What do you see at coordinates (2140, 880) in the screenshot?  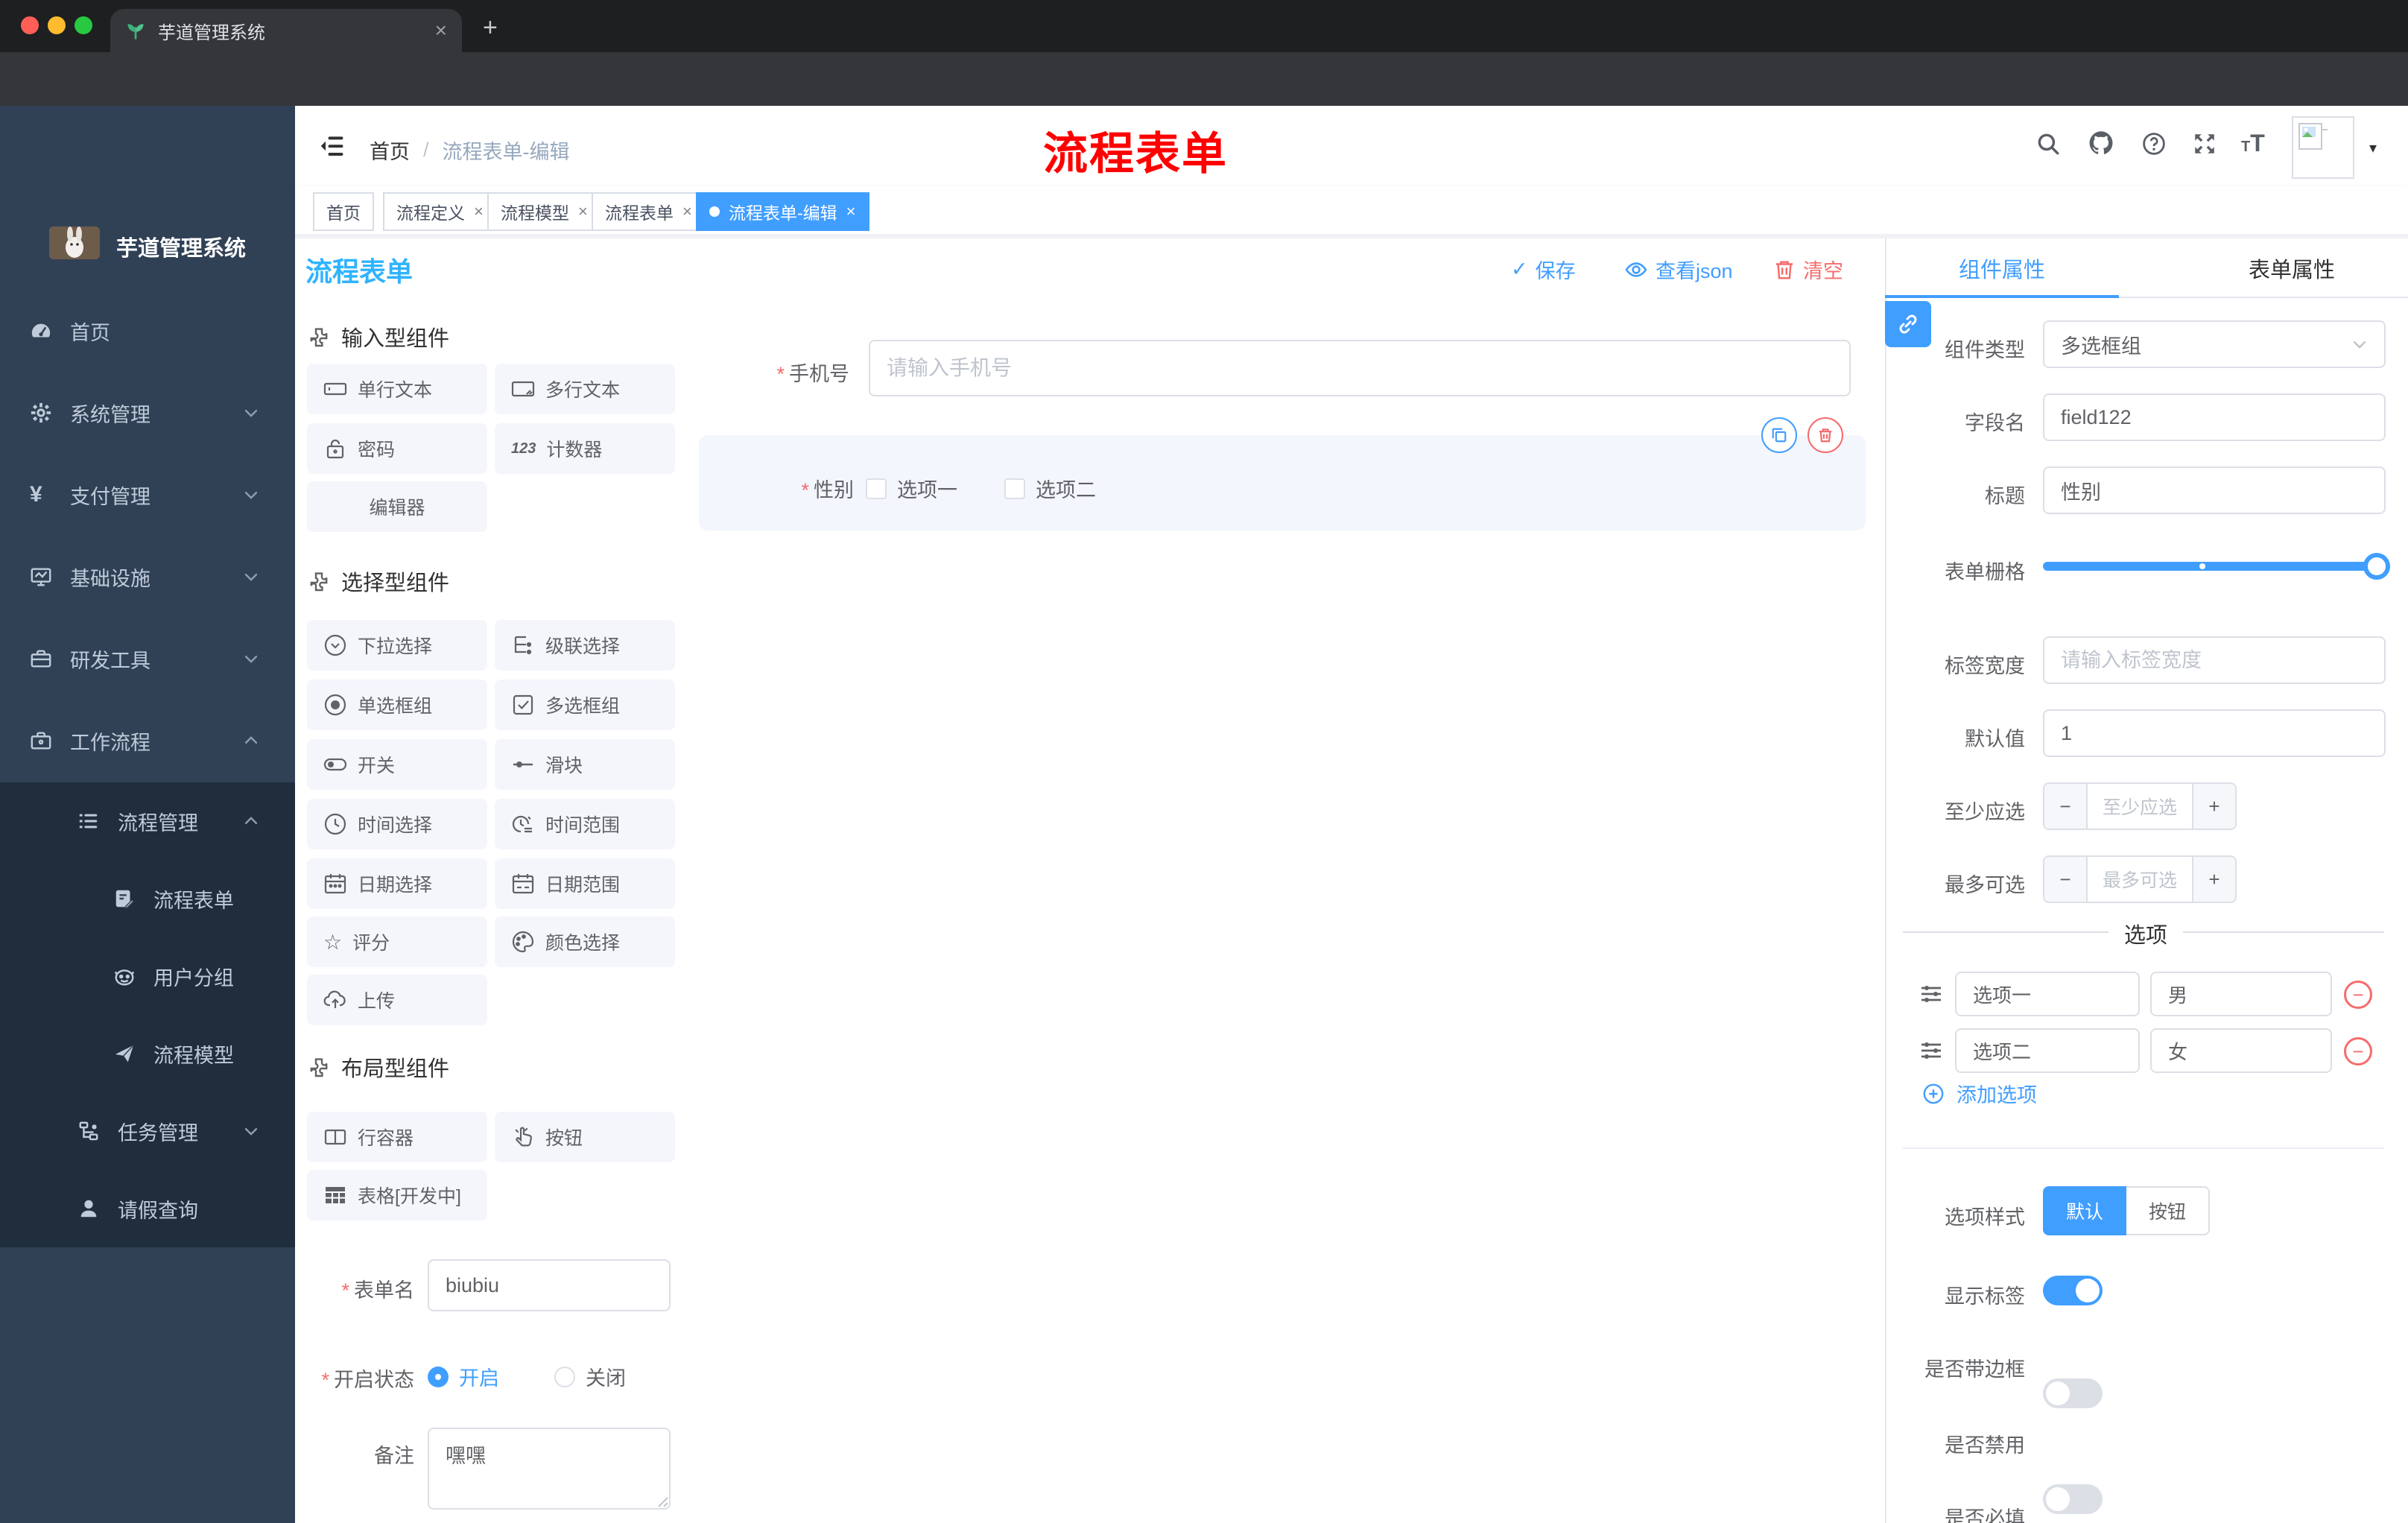 I see `stepper-input: 最多可选` at bounding box center [2140, 880].